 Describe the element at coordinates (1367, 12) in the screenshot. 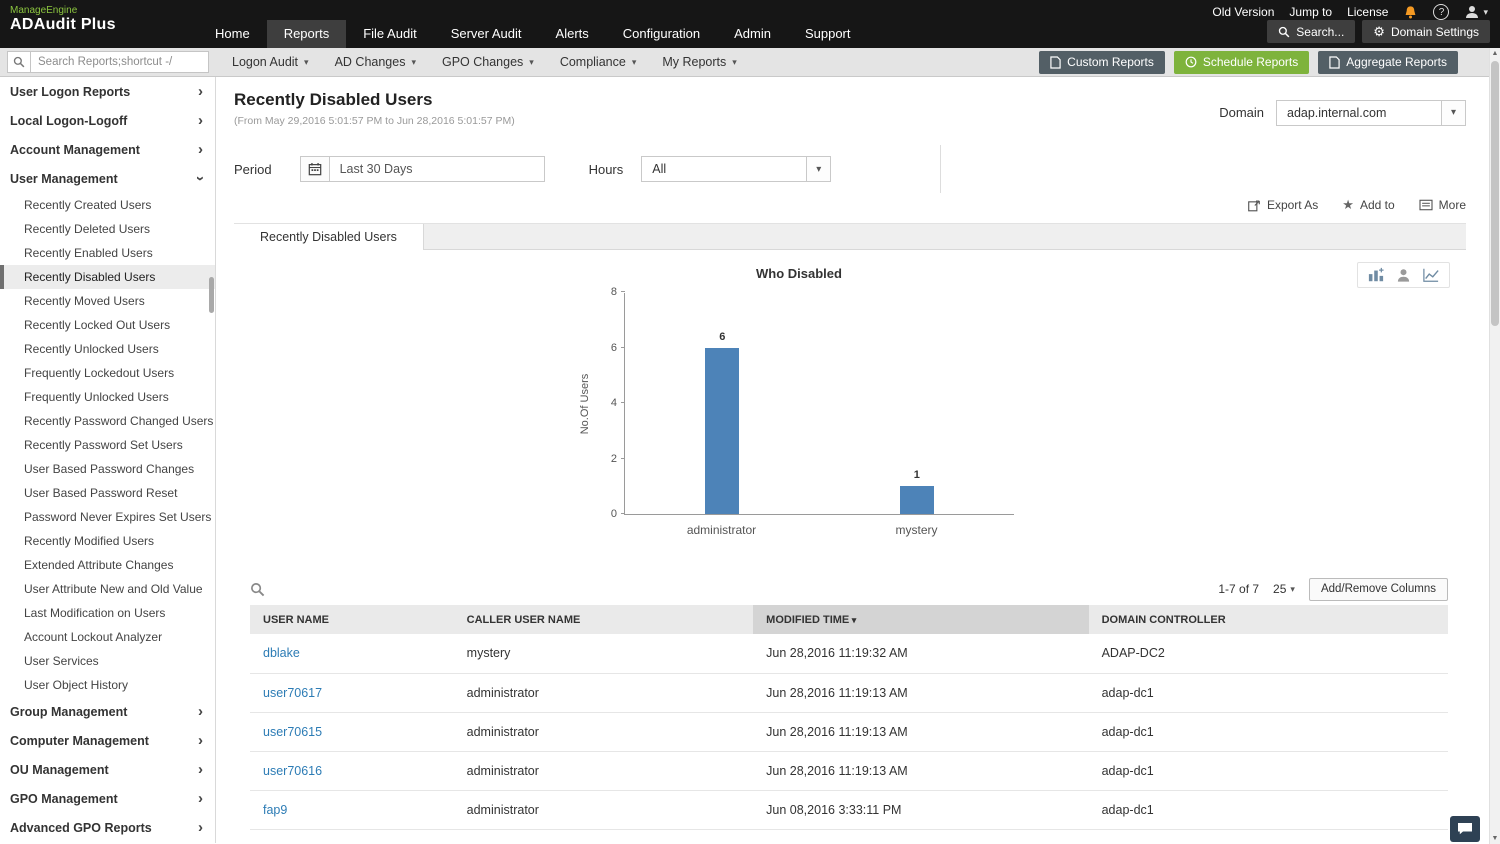

I see `top-link-license: License` at that location.